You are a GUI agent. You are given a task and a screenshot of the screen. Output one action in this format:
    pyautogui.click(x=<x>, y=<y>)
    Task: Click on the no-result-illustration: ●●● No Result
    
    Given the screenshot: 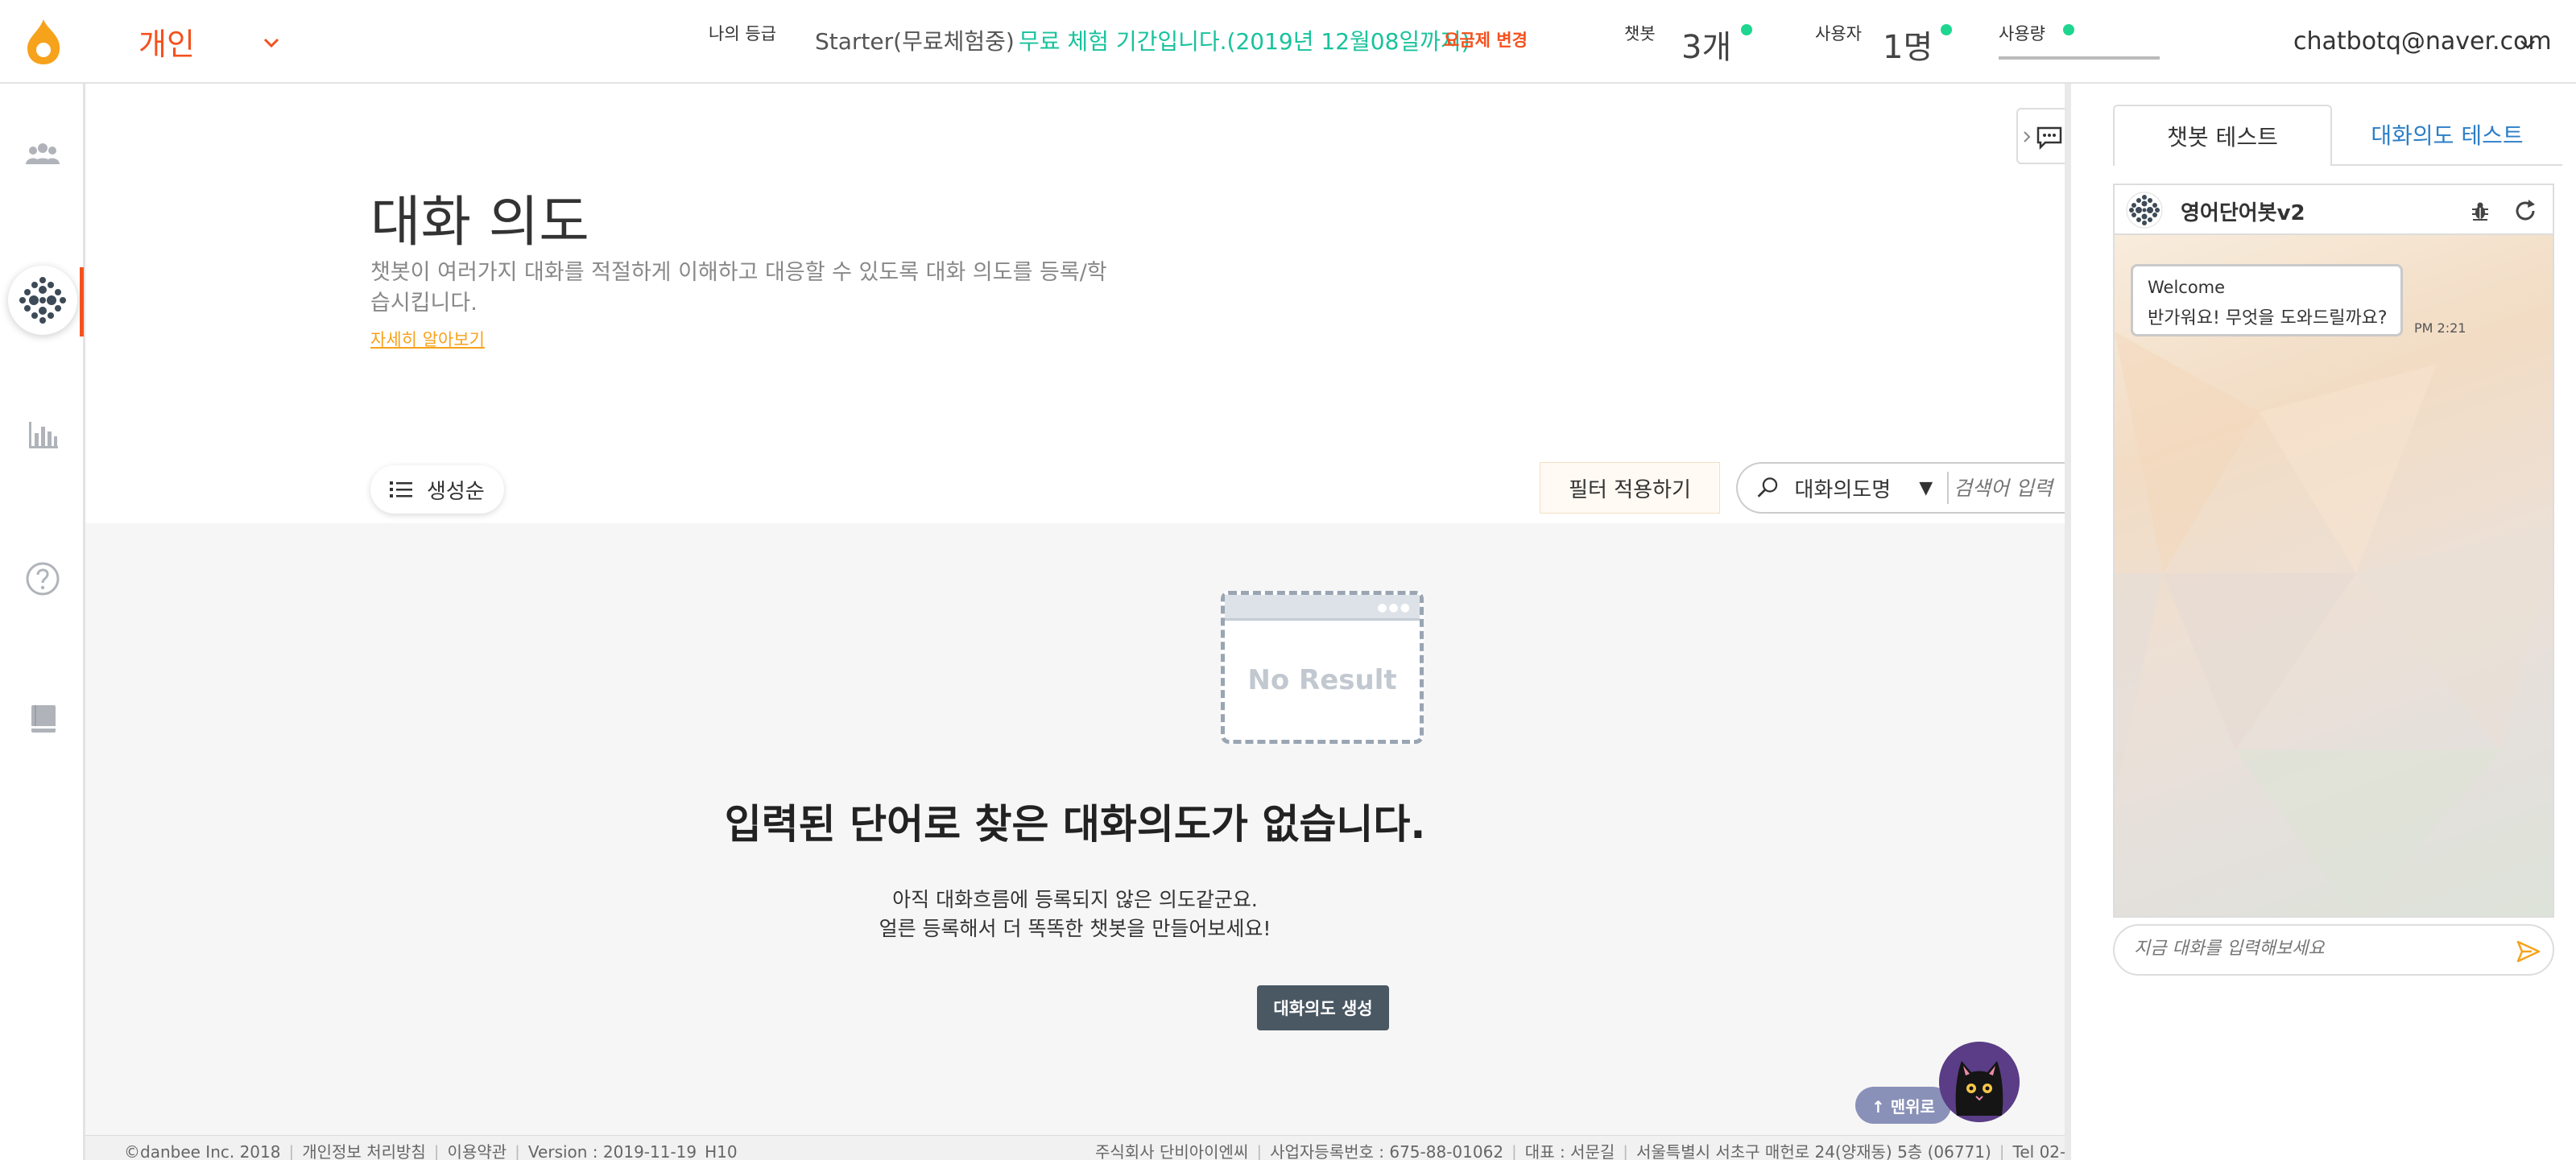 What is the action you would take?
    pyautogui.click(x=1322, y=667)
    